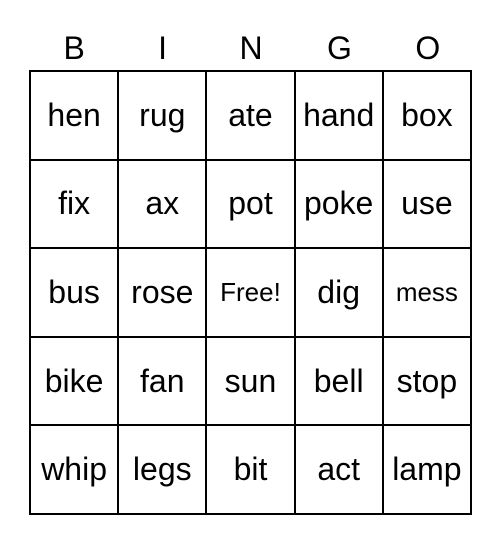 The image size is (501, 544). Describe the element at coordinates (74, 204) in the screenshot. I see `bingo-cell: fix` at that location.